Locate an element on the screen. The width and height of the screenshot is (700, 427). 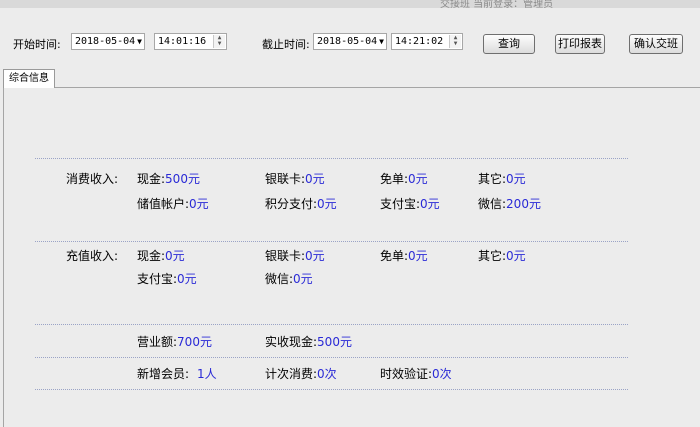
end-time-value: 14:21:02 is located at coordinates (419, 41).